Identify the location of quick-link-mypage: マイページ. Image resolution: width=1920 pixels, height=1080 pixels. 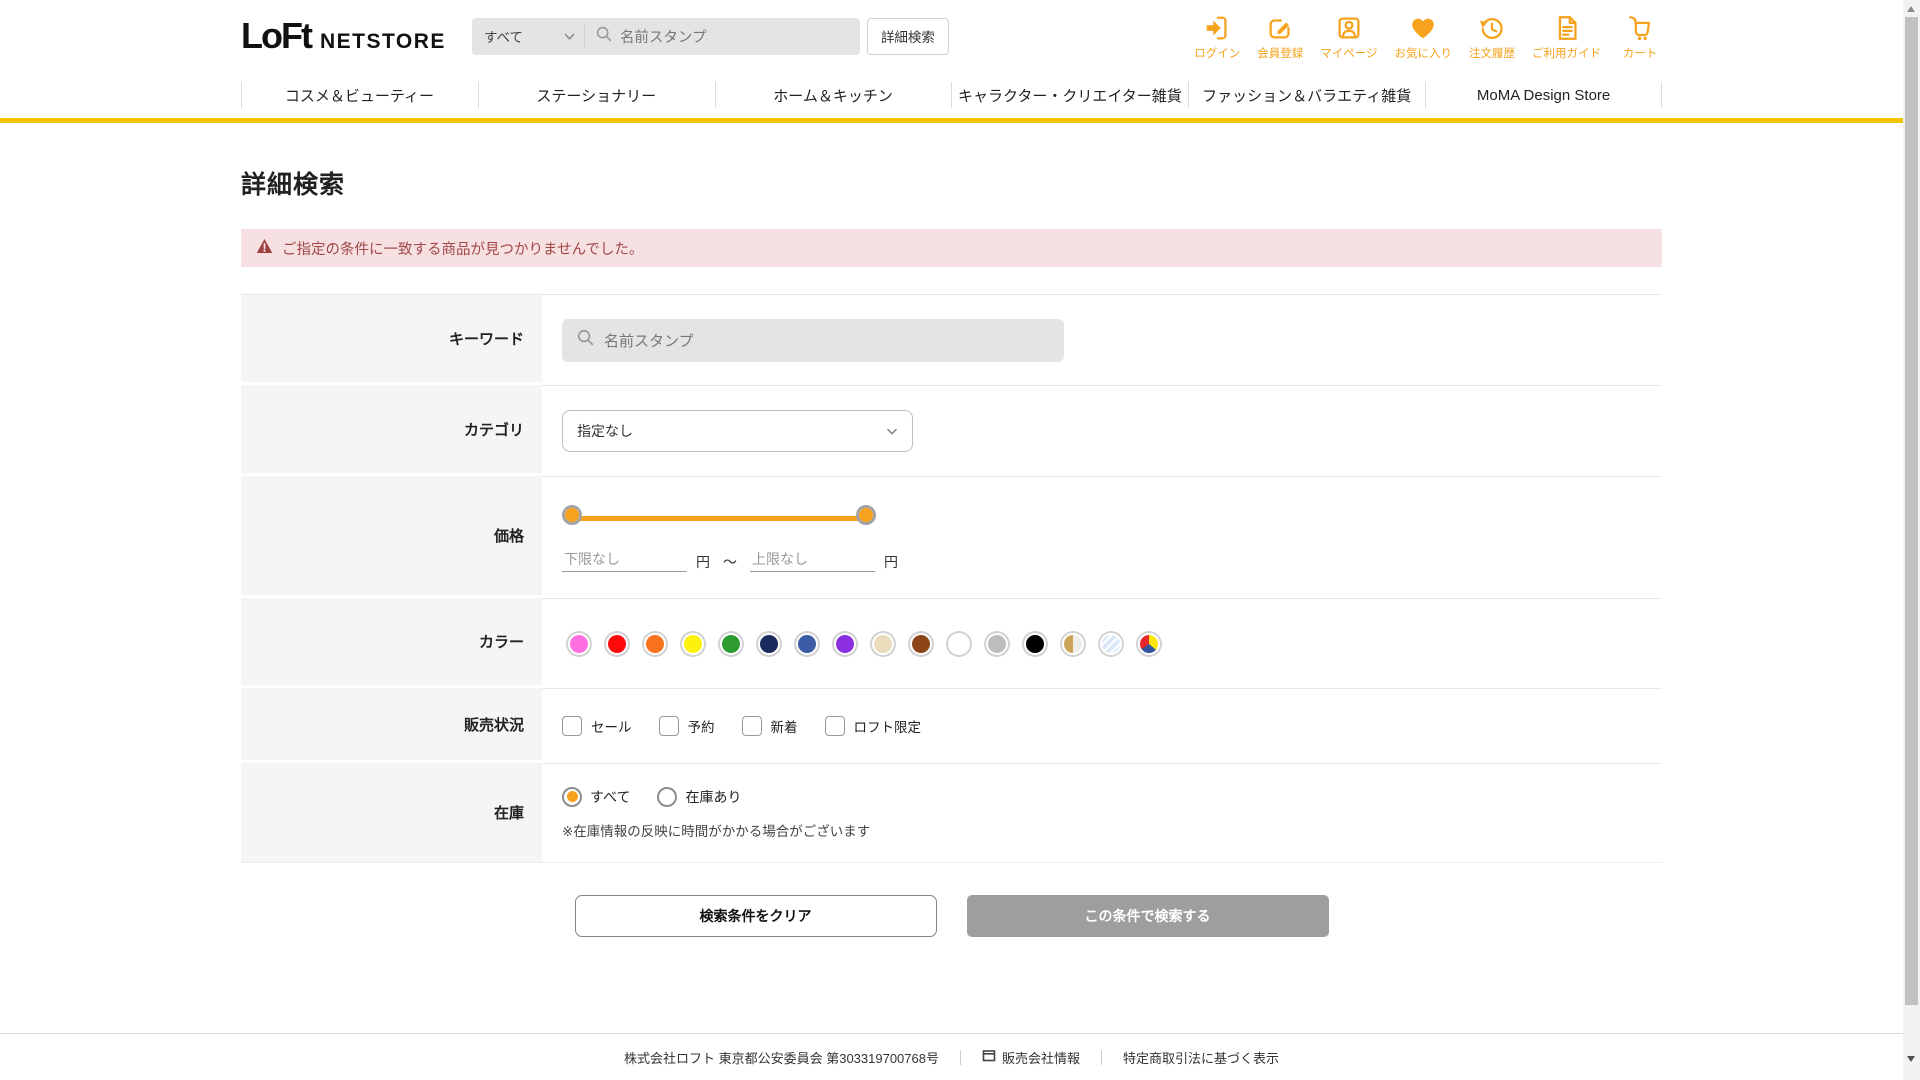
(1349, 36).